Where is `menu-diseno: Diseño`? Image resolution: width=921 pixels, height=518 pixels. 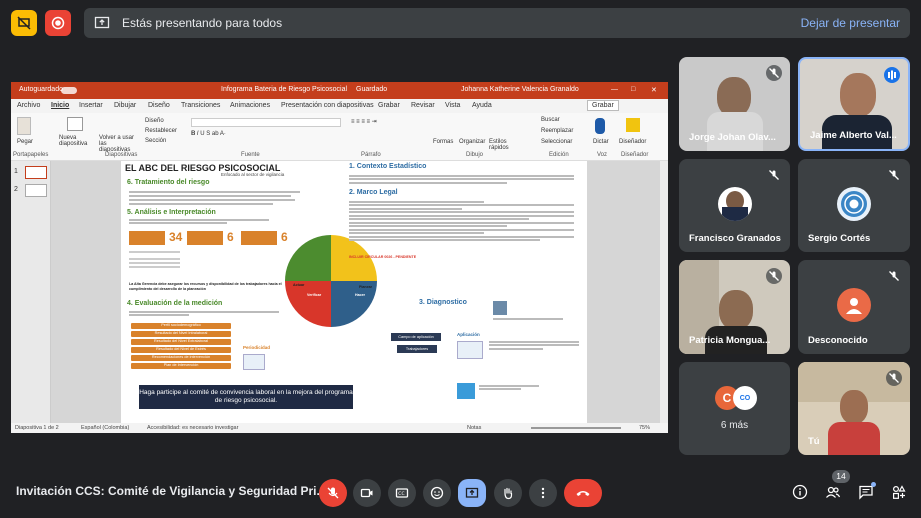
menu-diseno: Diseño is located at coordinates (159, 105).